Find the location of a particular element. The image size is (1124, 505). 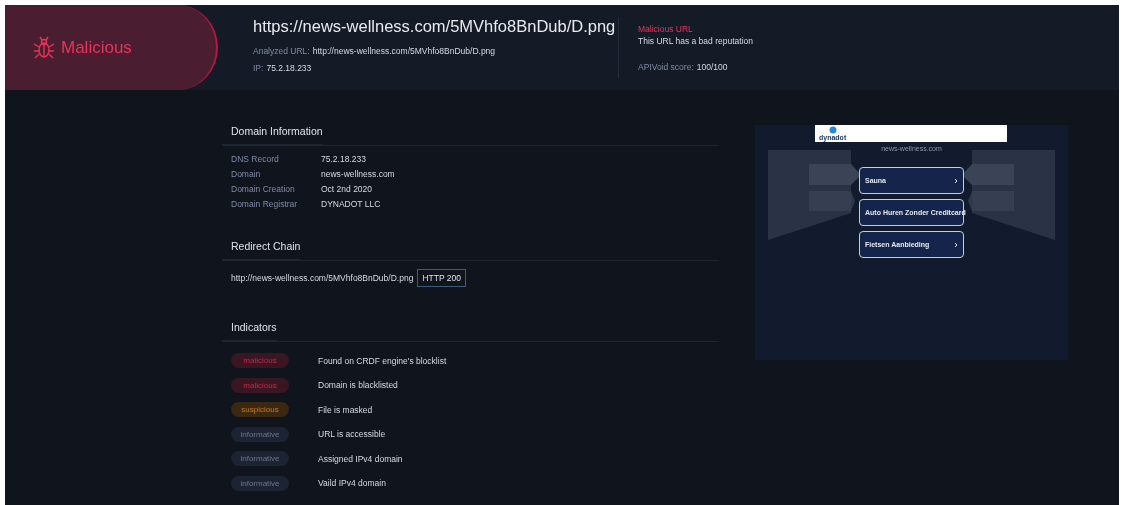

indicator-text: Found on CRDF engine's blocklist is located at coordinates (382, 360).